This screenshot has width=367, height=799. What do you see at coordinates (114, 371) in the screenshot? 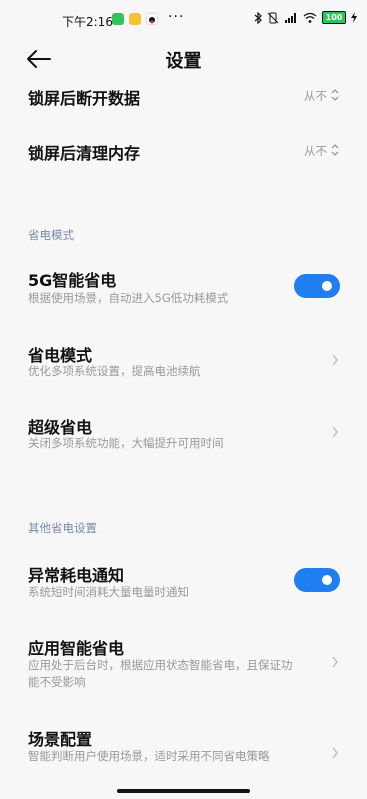
I see `row-desc: 优化多项系统设置，提高电池续航` at bounding box center [114, 371].